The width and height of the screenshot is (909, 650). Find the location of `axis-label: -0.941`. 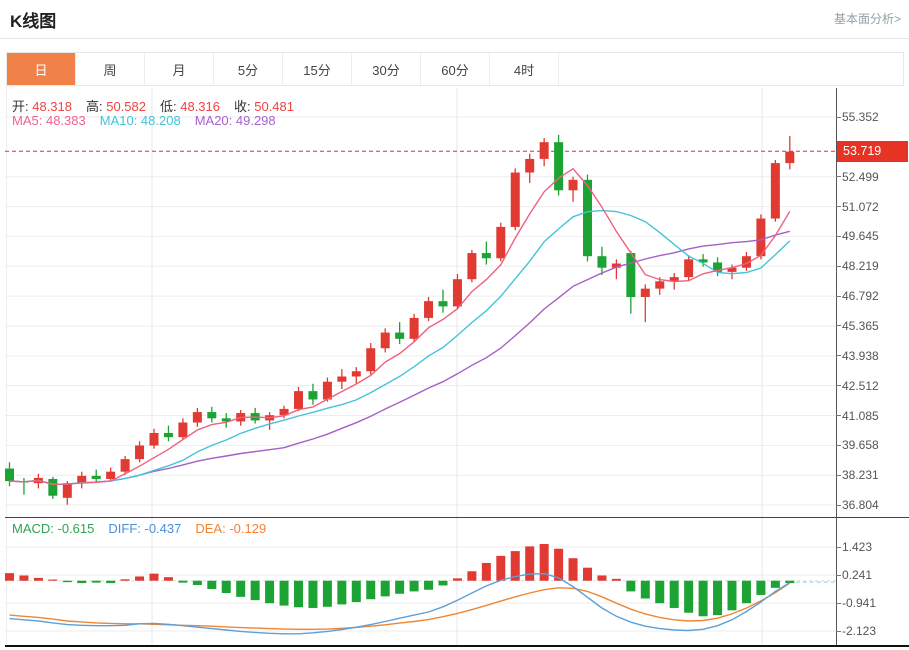

axis-label: -0.941 is located at coordinates (859, 603).